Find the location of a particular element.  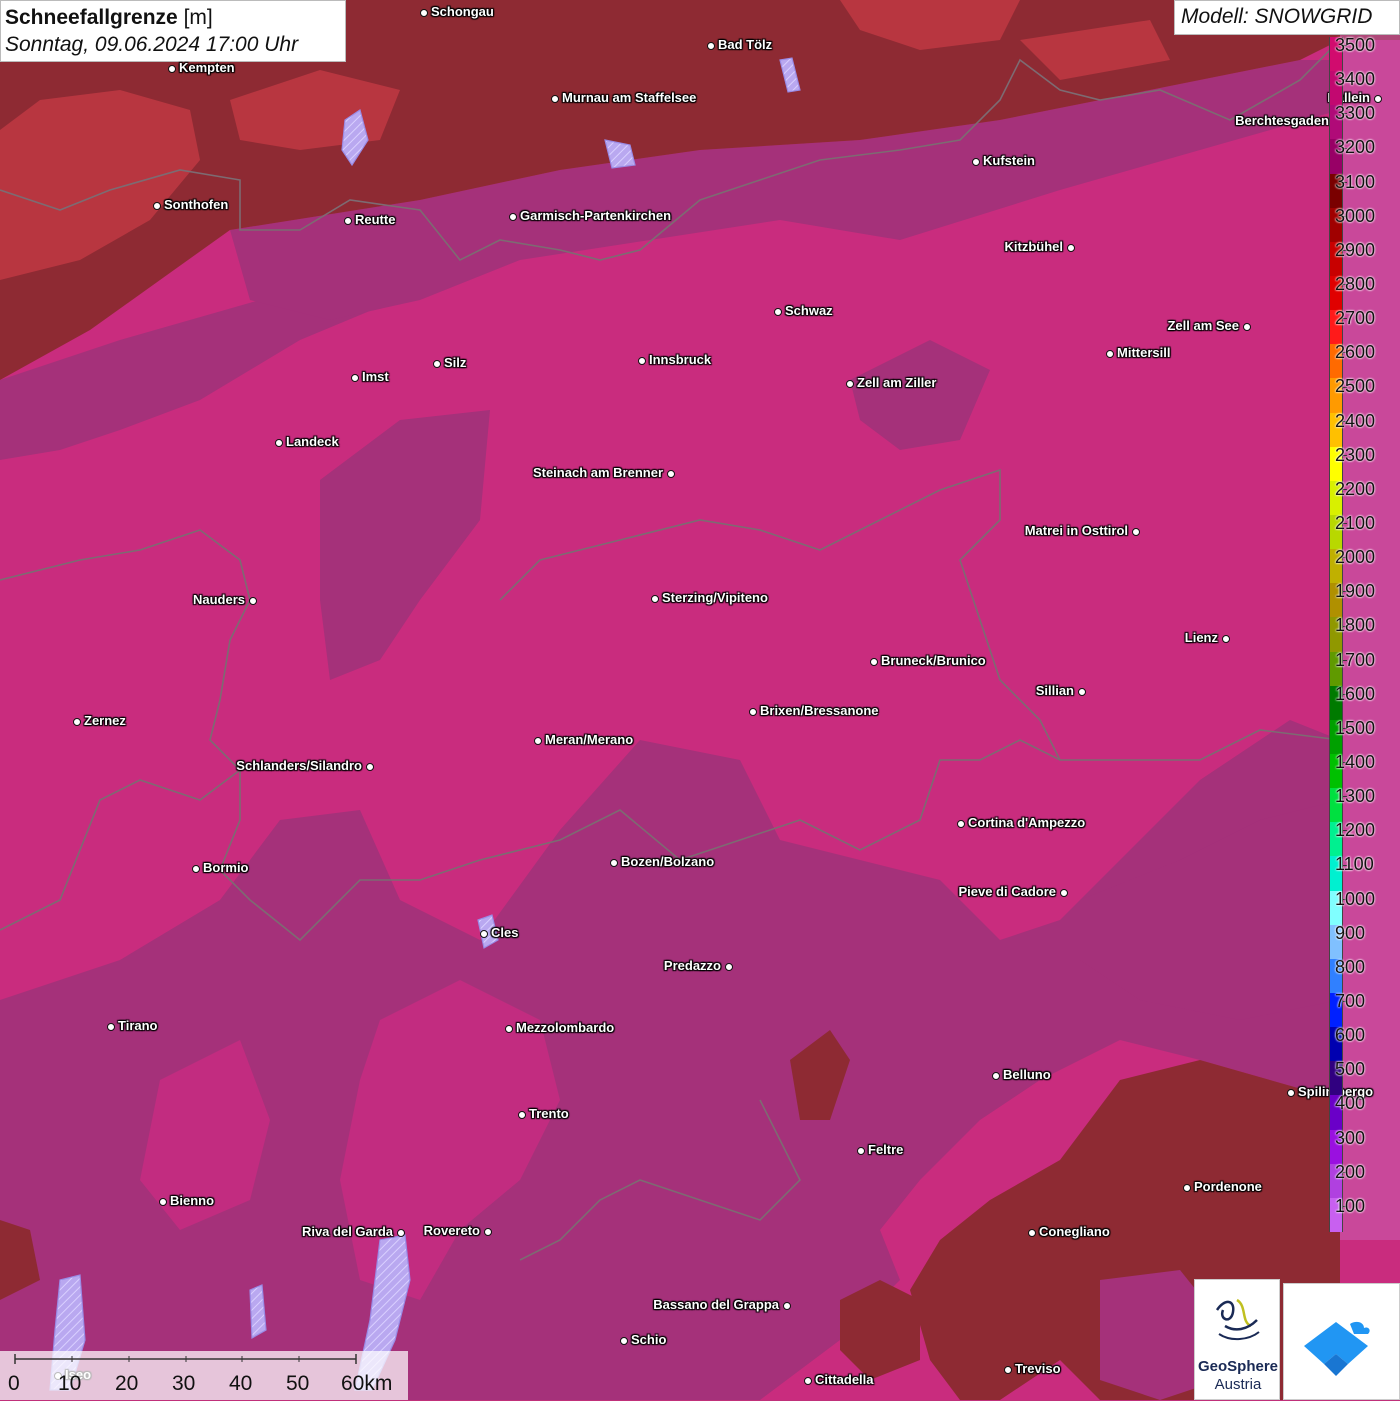

city-label: Nauders is located at coordinates (218, 599).